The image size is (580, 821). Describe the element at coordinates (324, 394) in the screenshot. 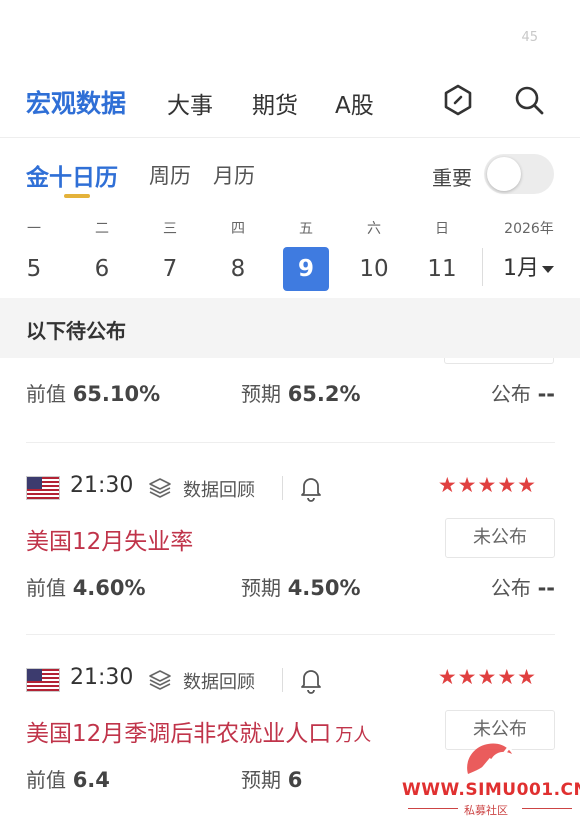

I see `forecast-value: 65.2%` at that location.